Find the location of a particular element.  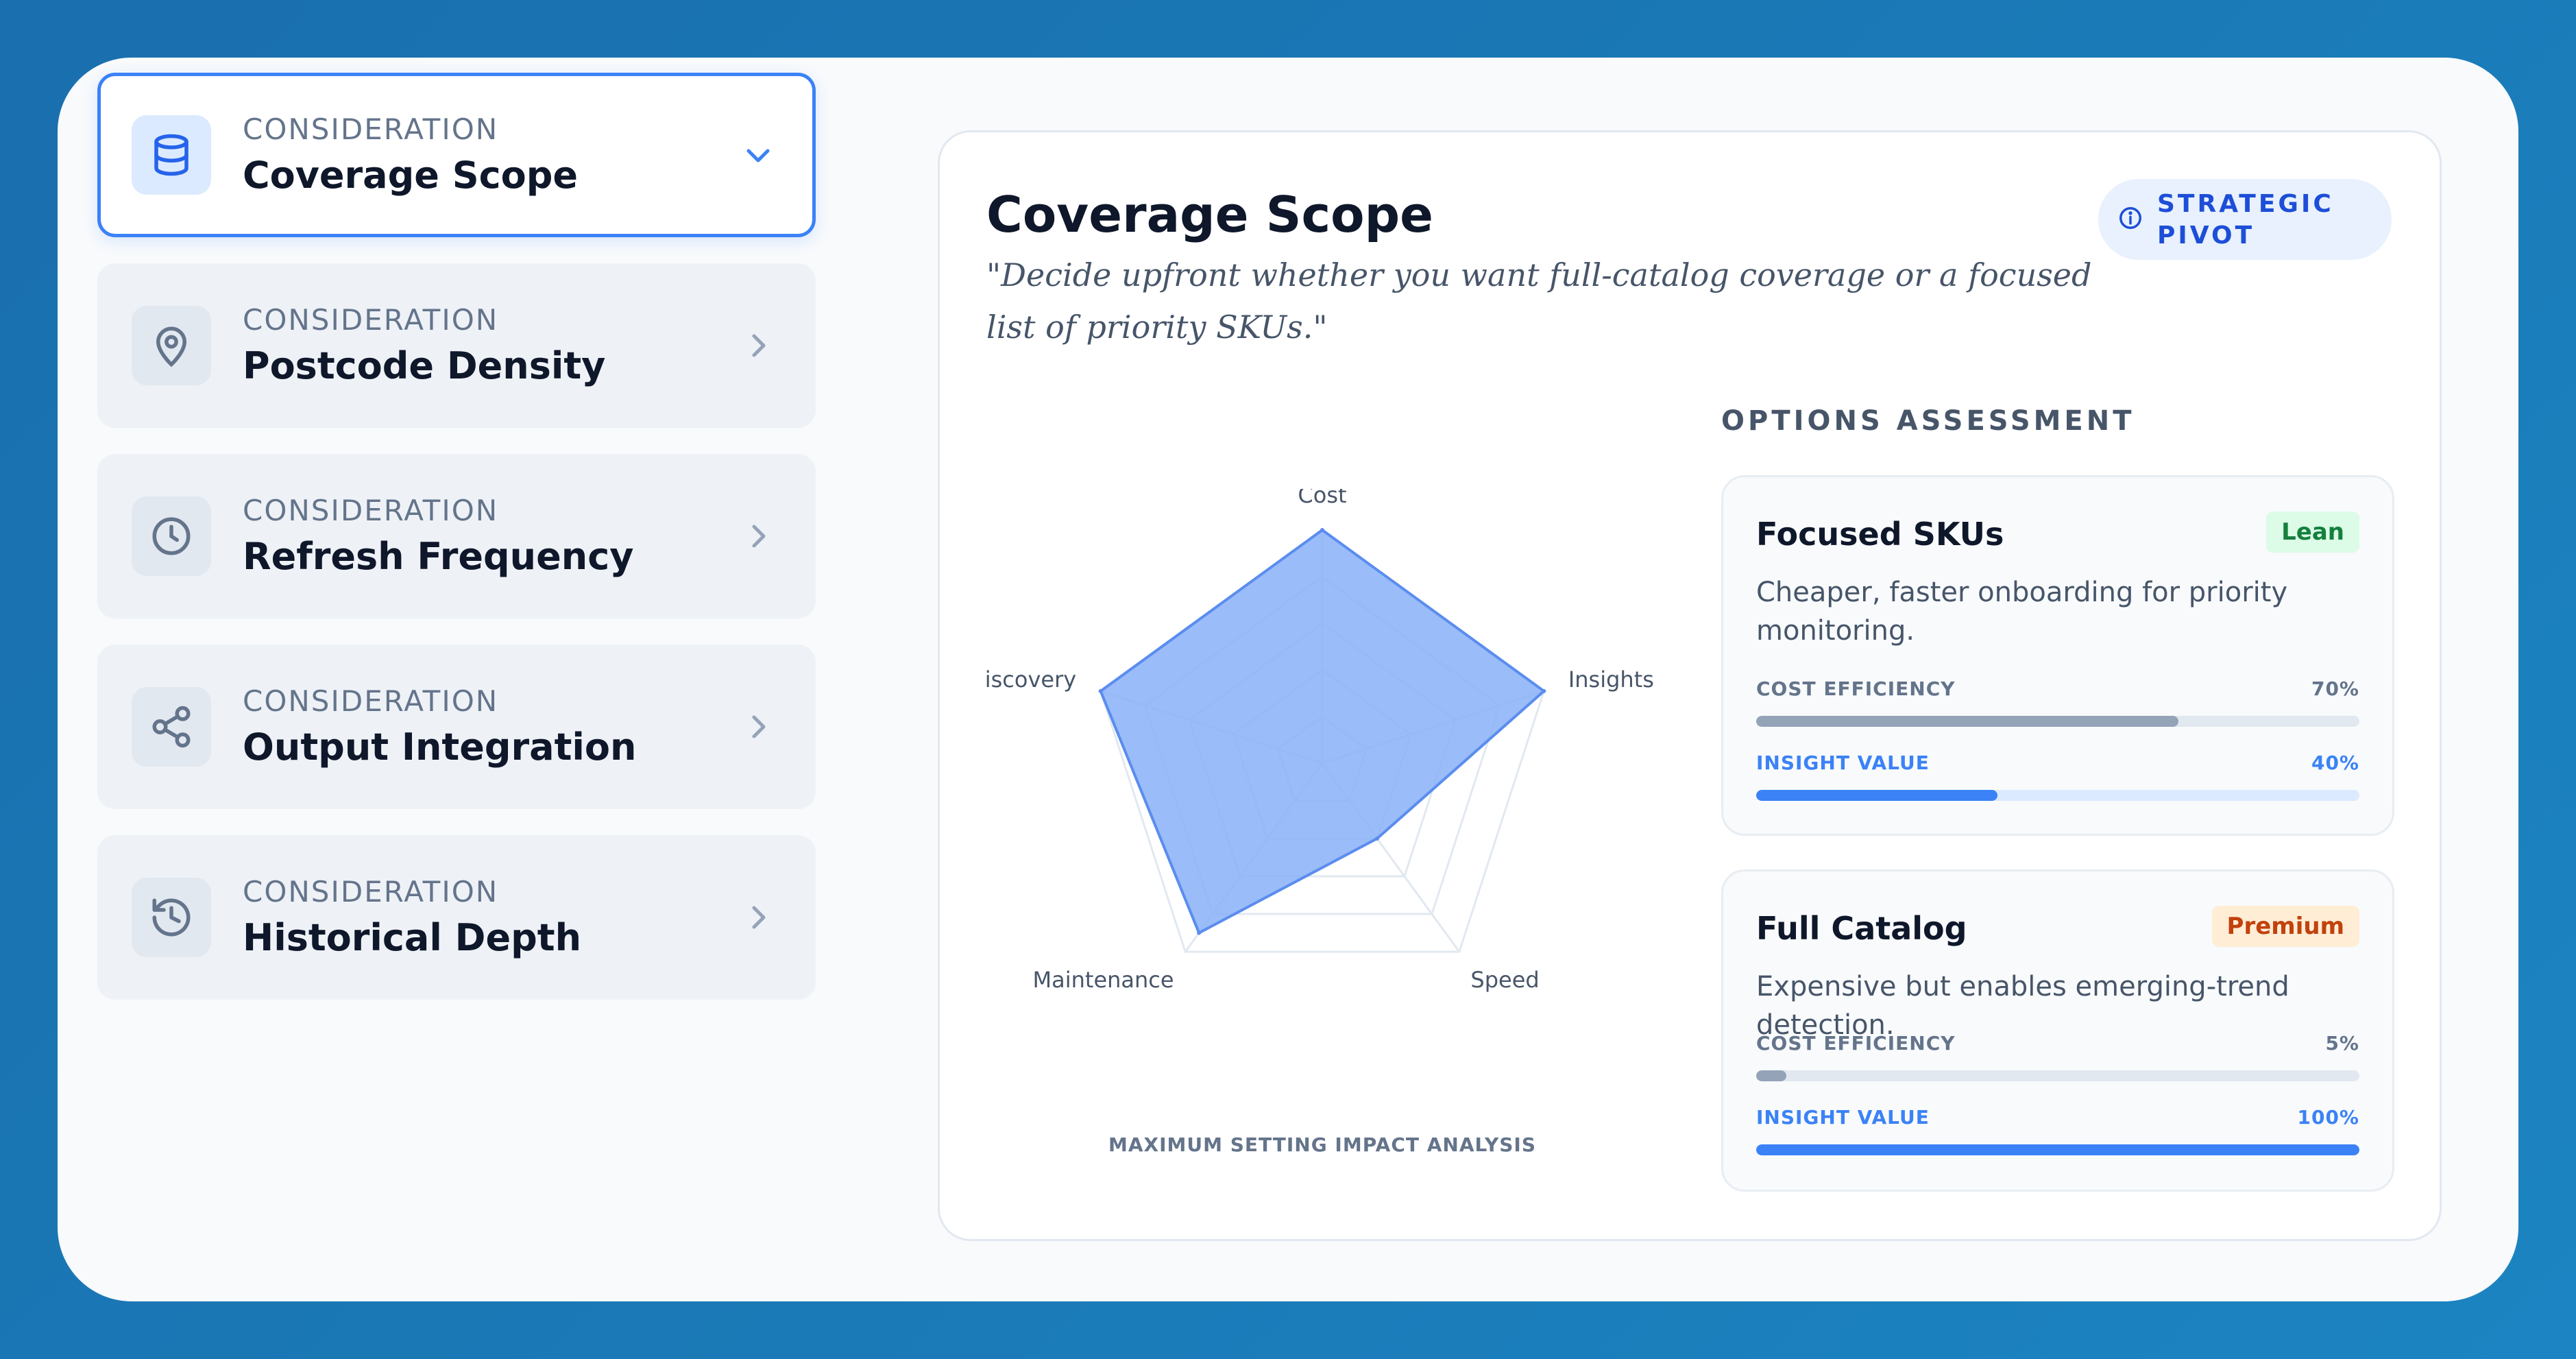

radar-axis-label: Discovery is located at coordinates (1031, 679).